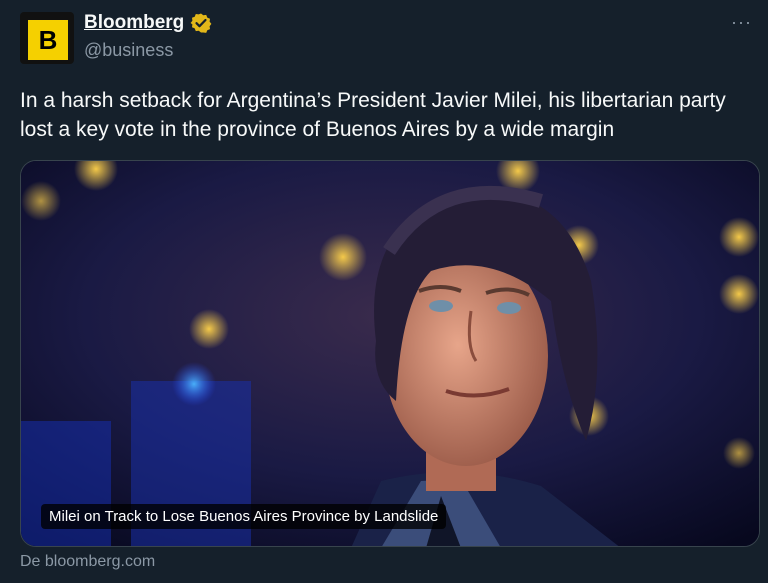 Image resolution: width=768 pixels, height=583 pixels. I want to click on more-options-icon: ···, so click(741, 22).